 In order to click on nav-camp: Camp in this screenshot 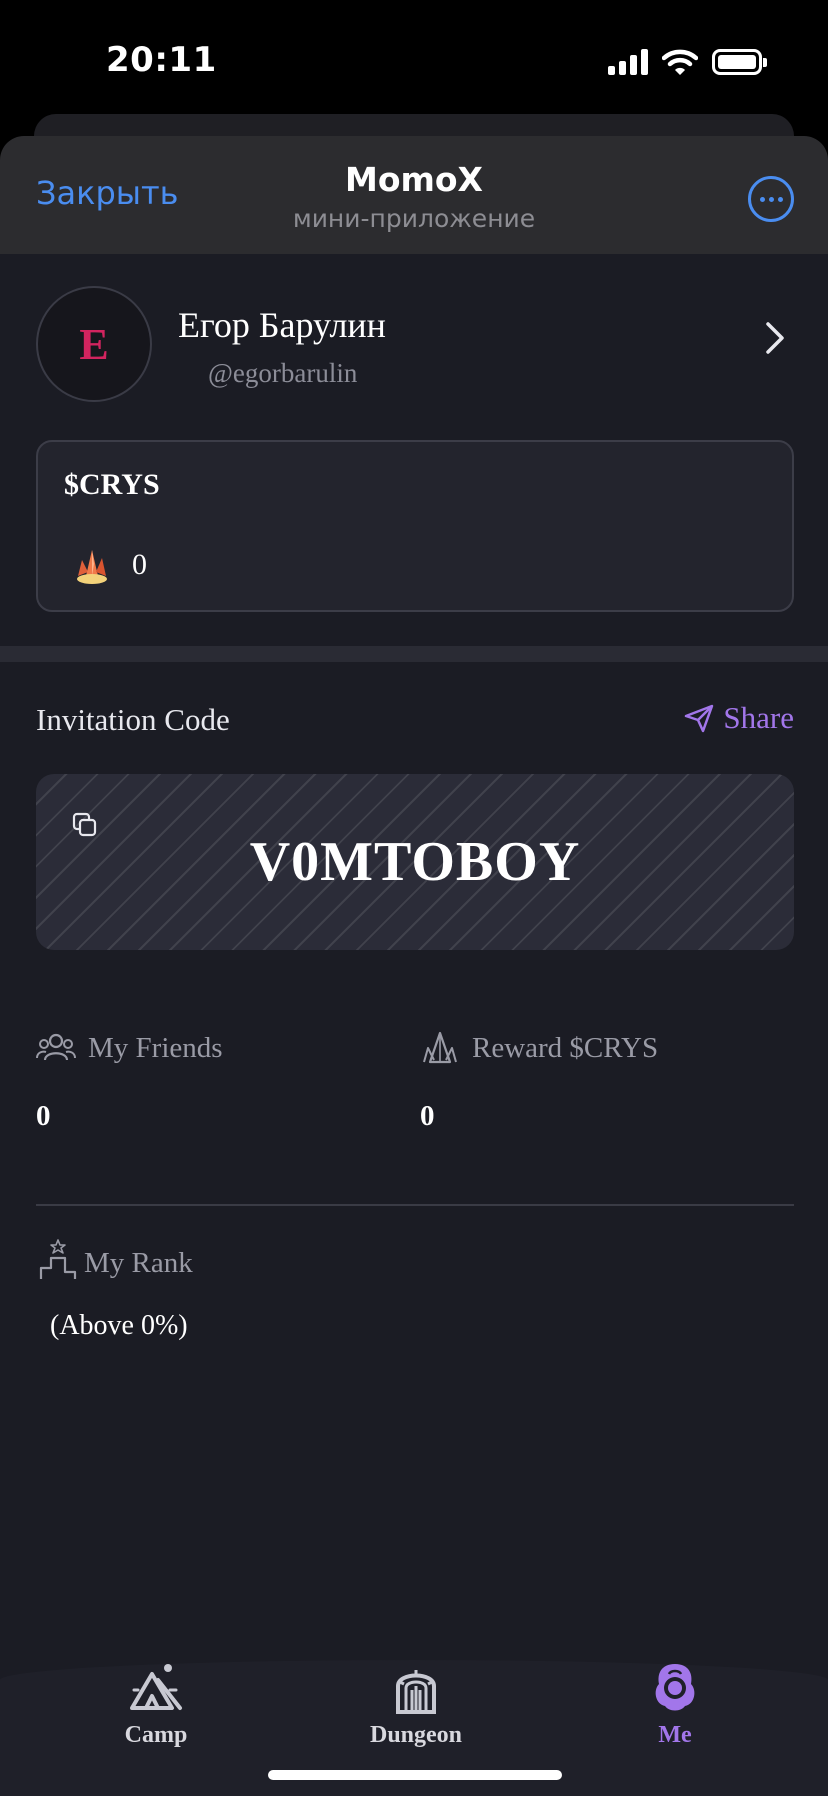, I will do `click(156, 1704)`.